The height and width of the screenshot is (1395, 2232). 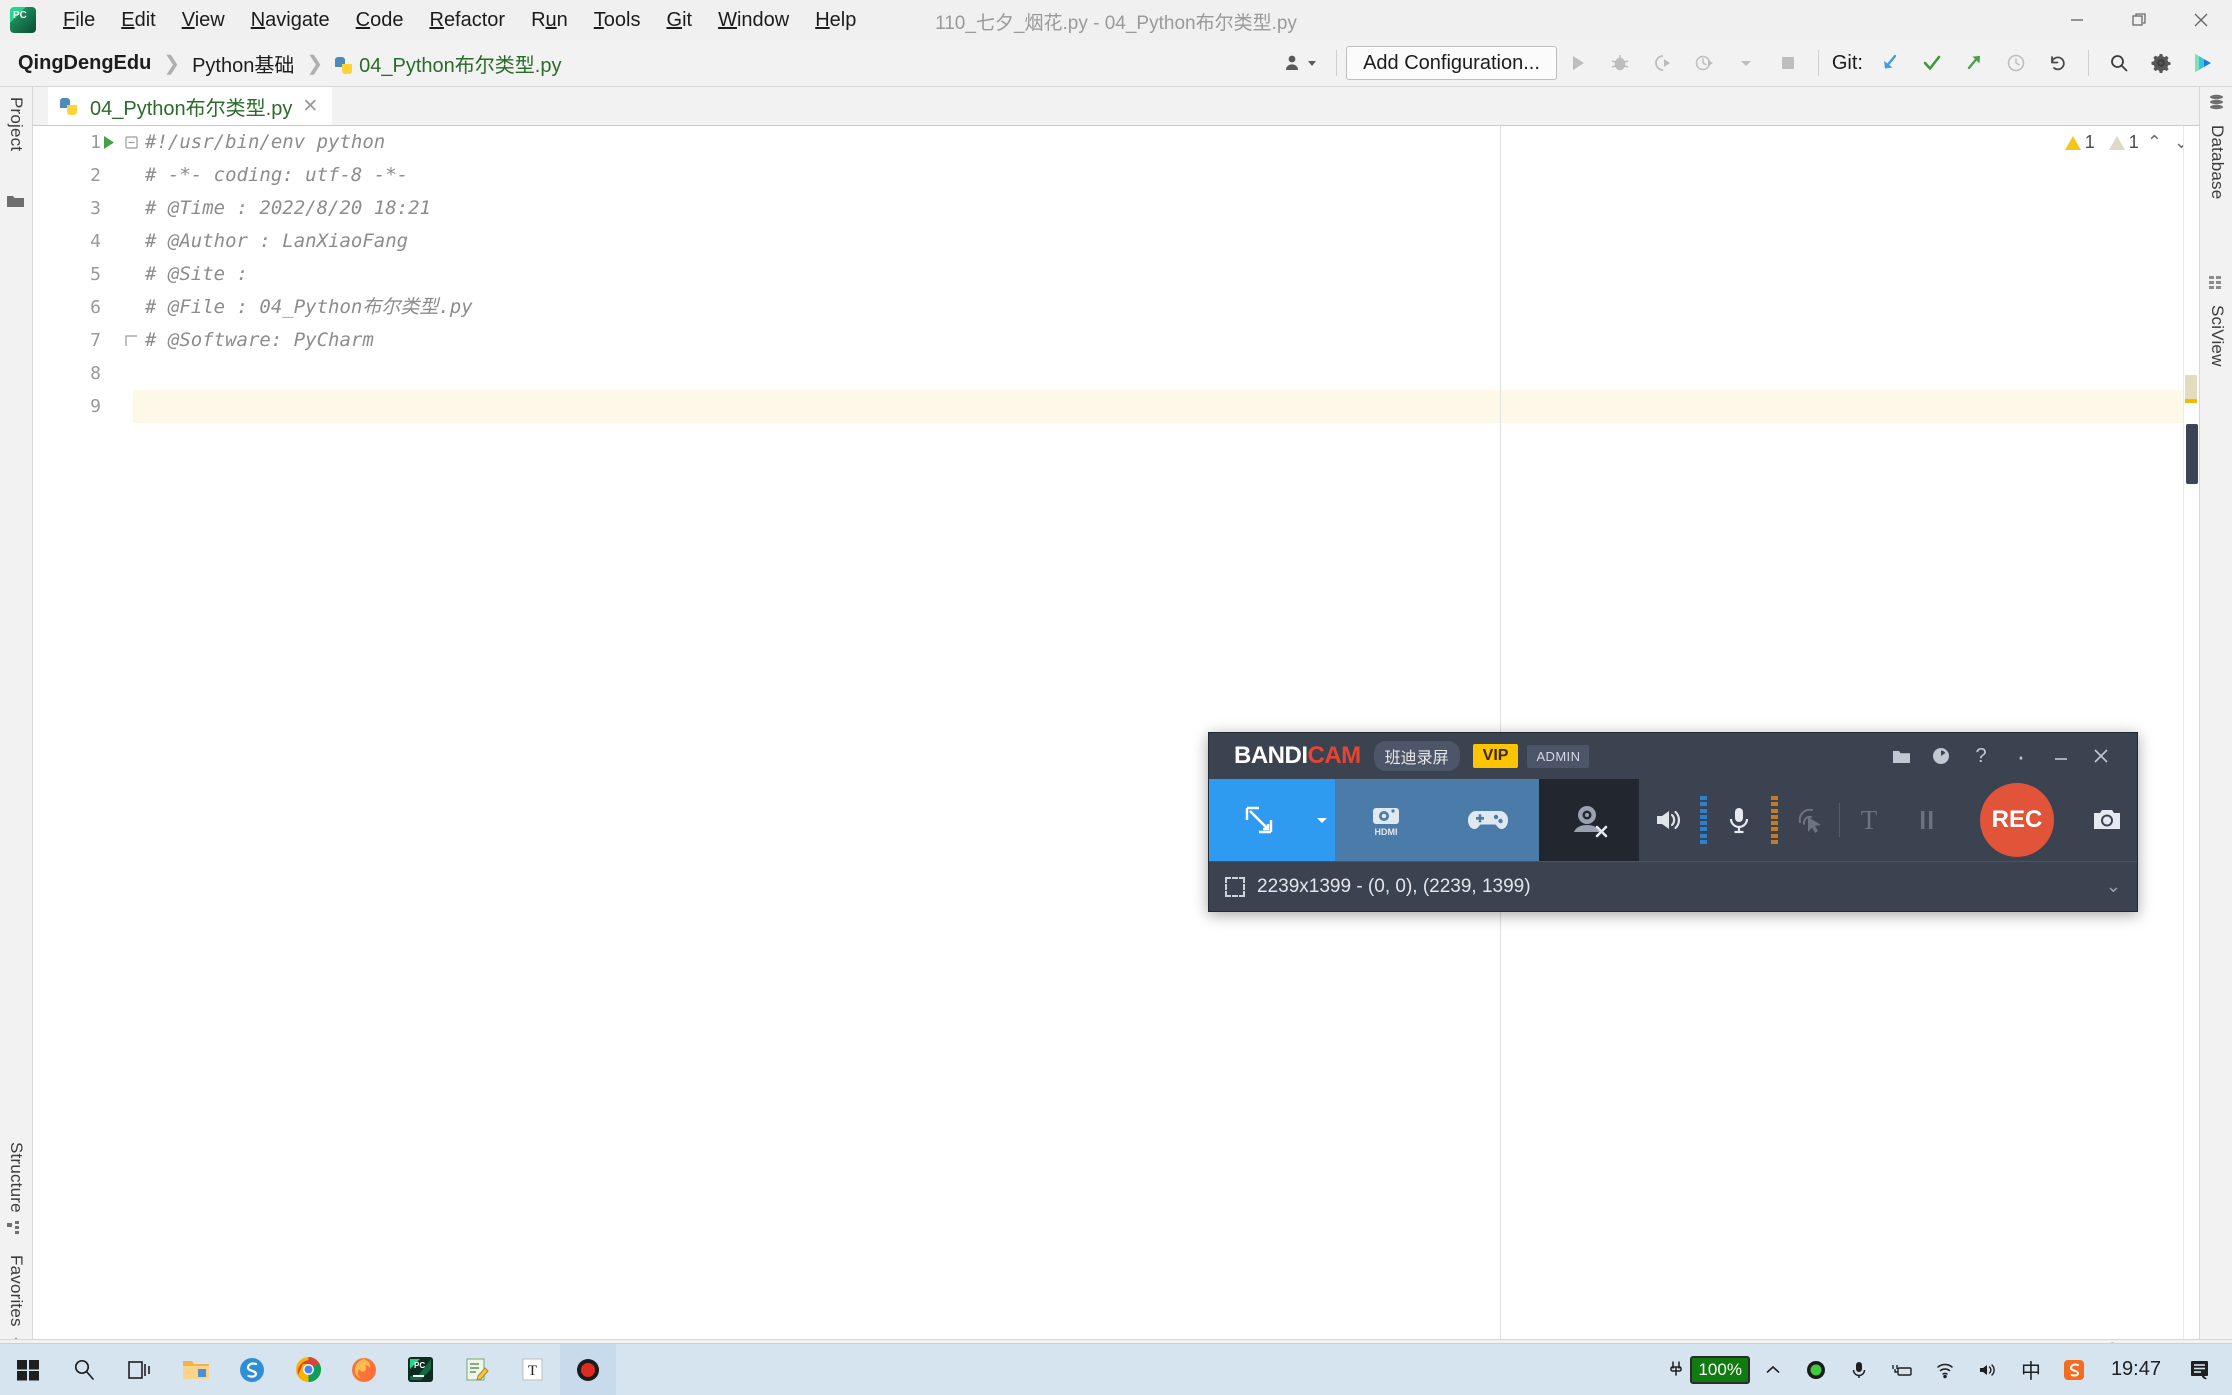 I want to click on tray-minimize-icon: ·, so click(x=2021, y=756).